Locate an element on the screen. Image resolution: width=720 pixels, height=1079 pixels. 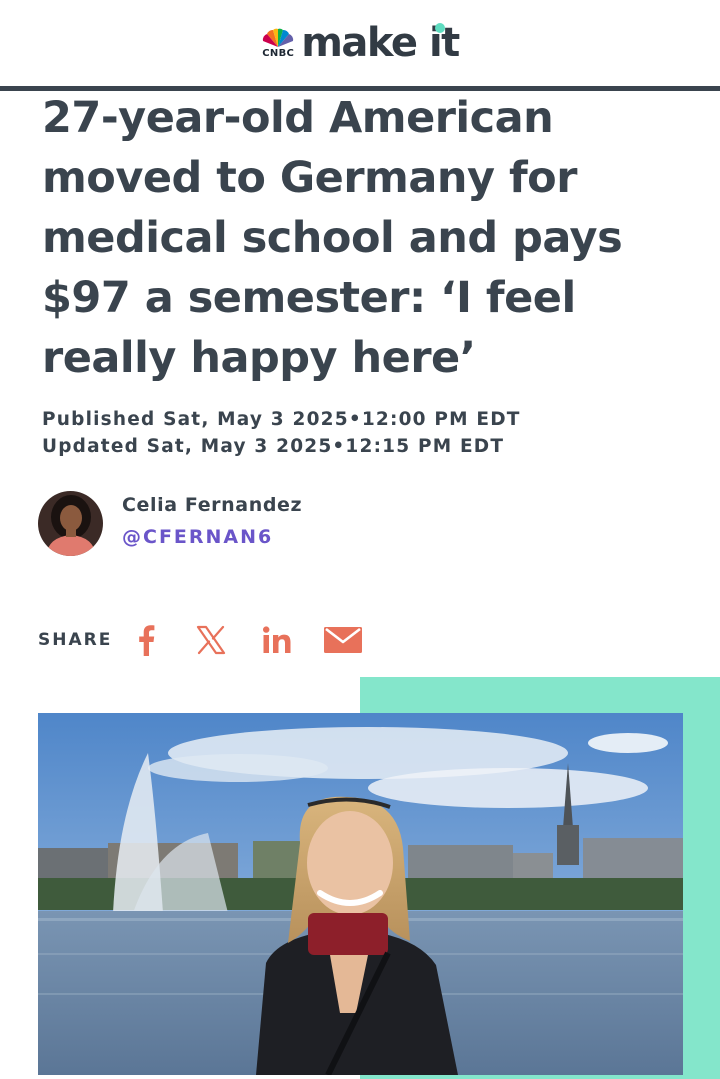
author-handle: @CFERNAN6 is located at coordinates (197, 537).